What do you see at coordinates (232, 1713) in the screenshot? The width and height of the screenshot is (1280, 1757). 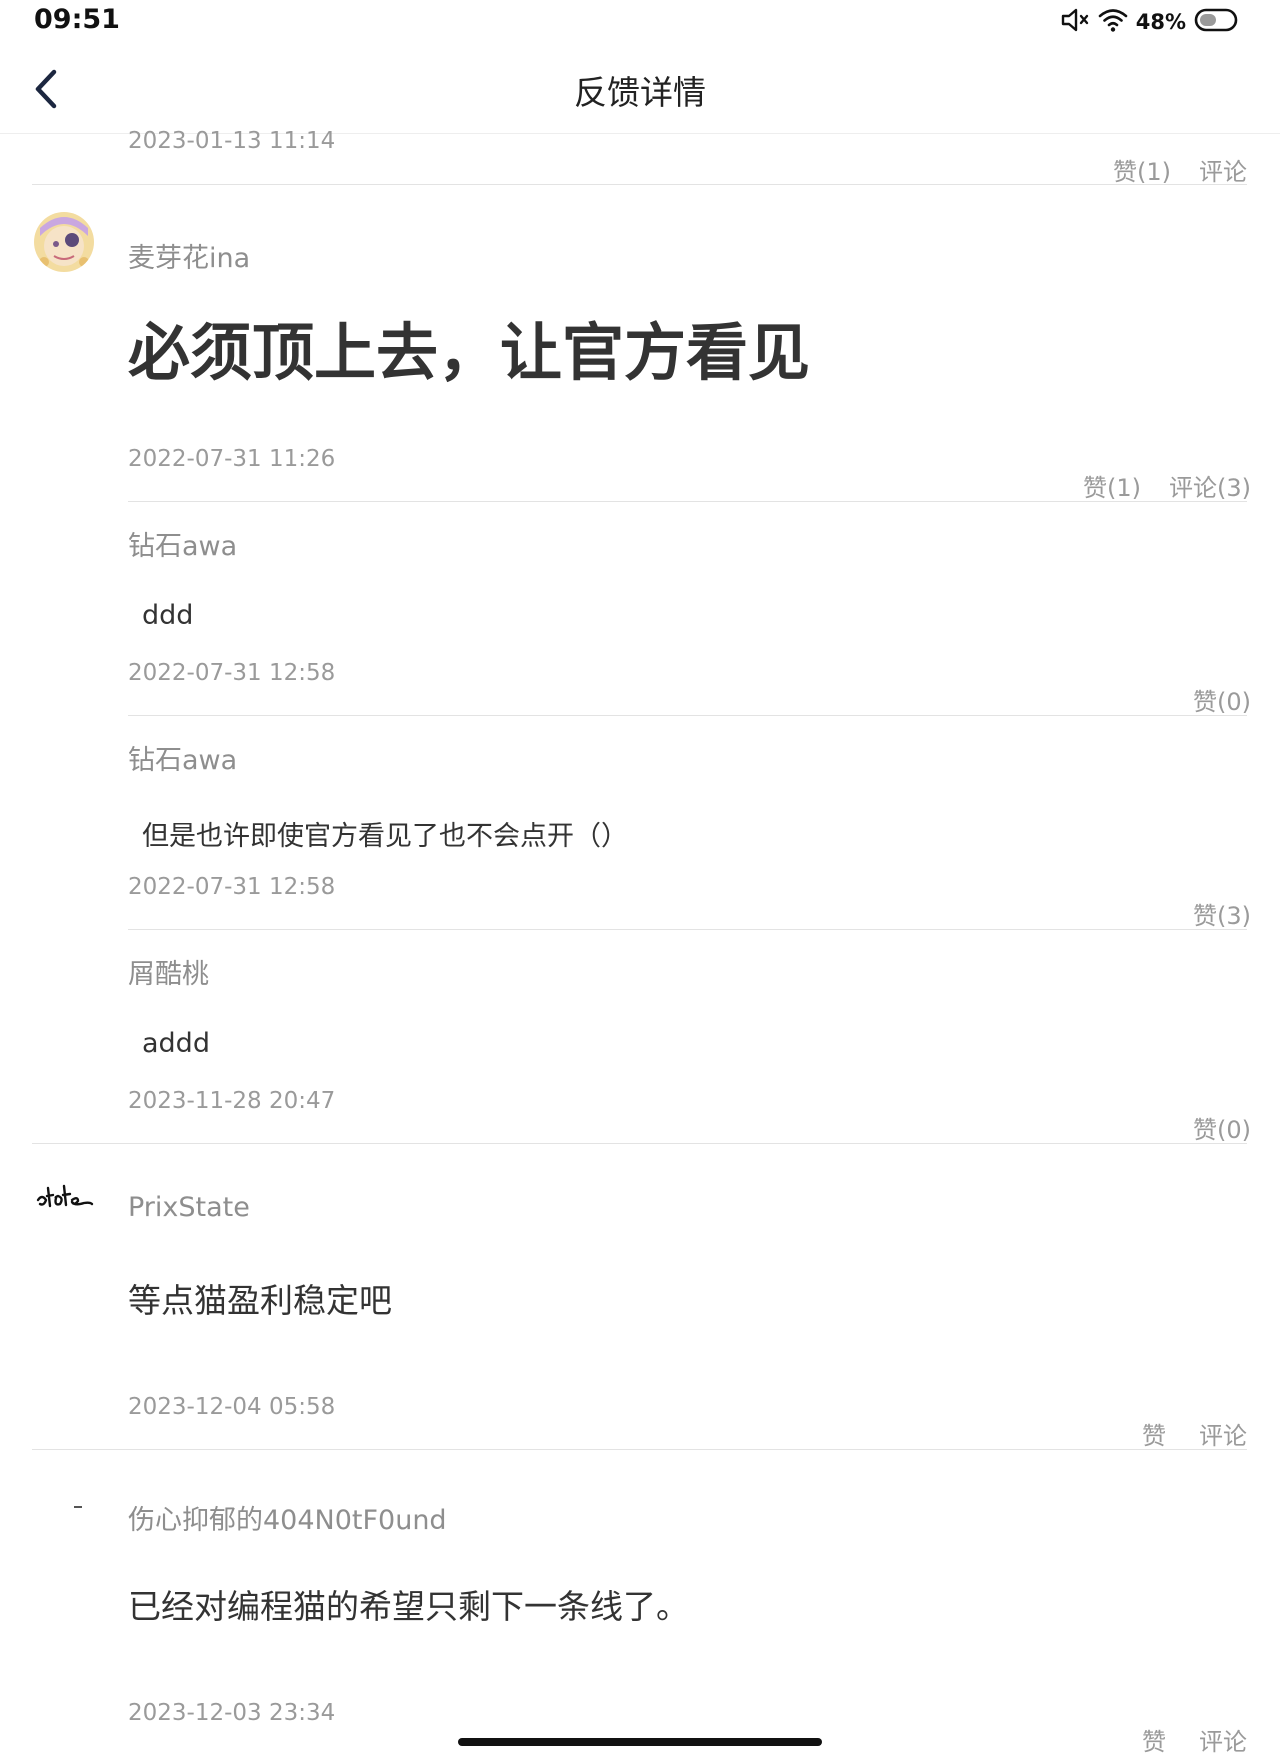 I see `comment-date: 2023-12-03 23:34` at bounding box center [232, 1713].